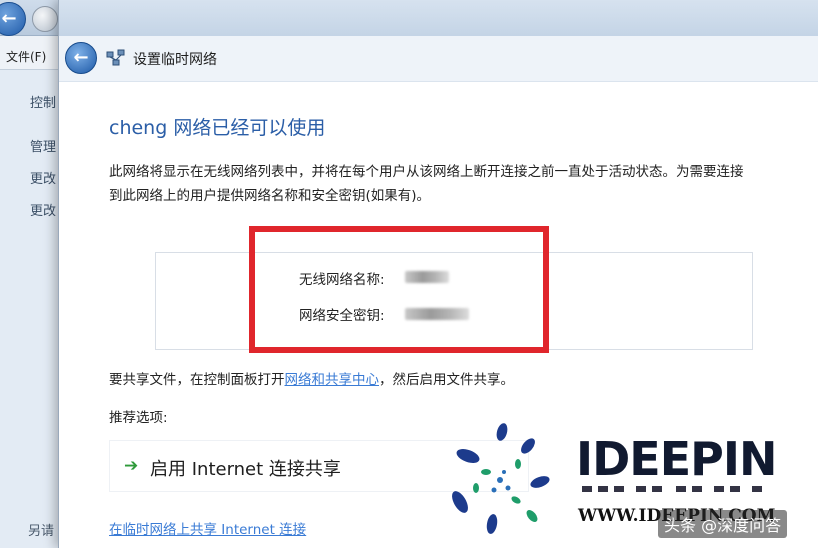 The width and height of the screenshot is (818, 548). I want to click on enable-ics-label: 启用 Internet 连接共享, so click(245, 469).